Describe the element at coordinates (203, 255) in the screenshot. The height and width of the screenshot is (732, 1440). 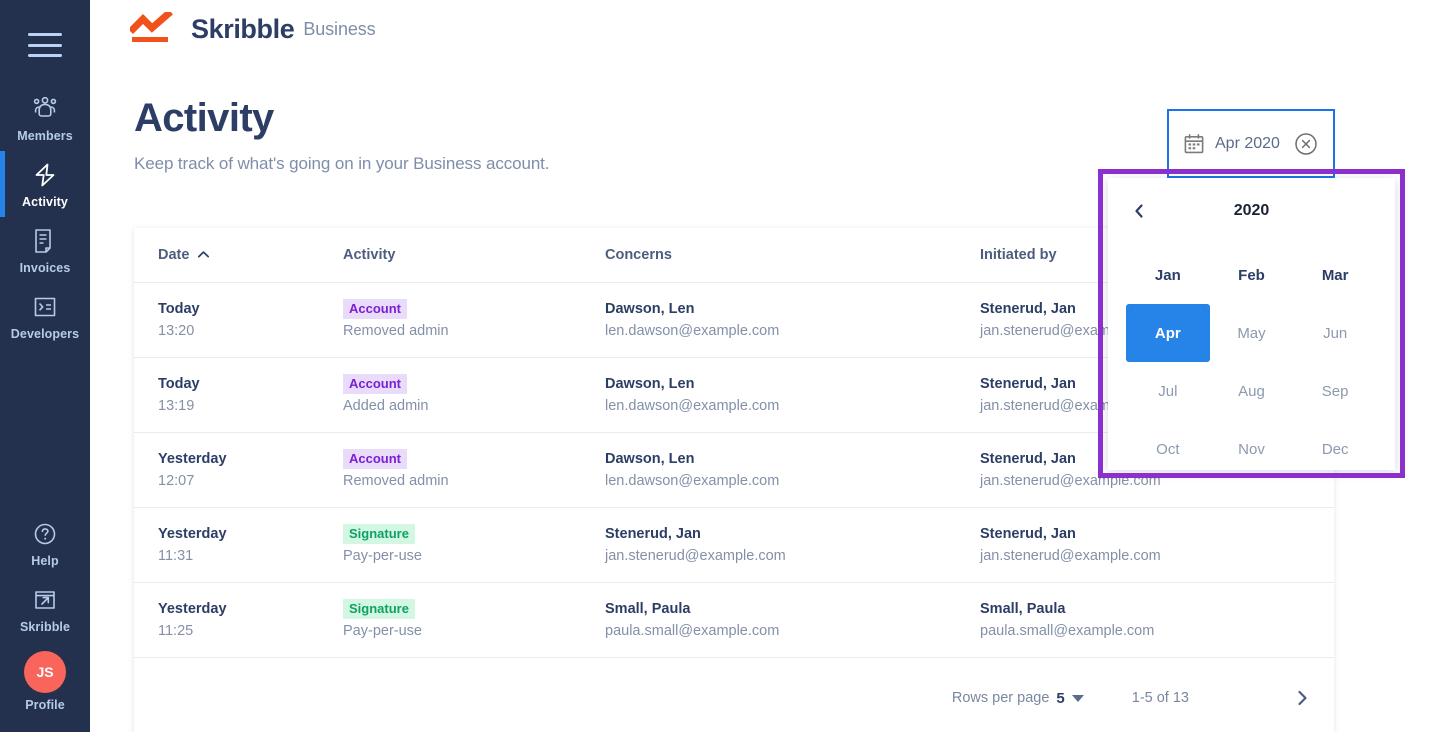
I see `chevron-up-icon` at that location.